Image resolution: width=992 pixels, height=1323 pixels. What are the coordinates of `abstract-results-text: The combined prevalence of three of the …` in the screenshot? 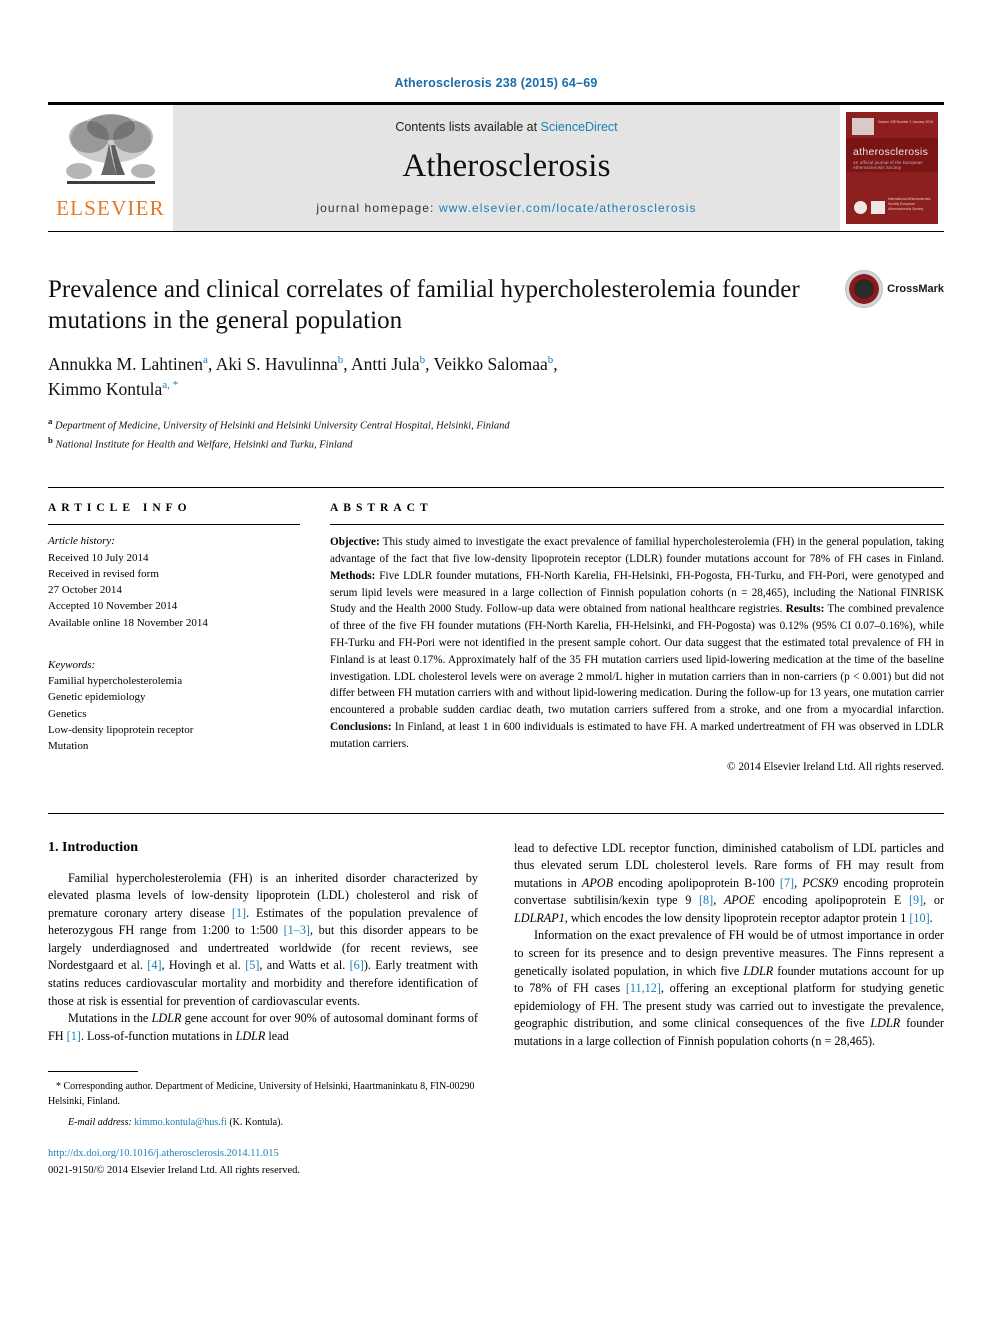 It's located at (637, 660).